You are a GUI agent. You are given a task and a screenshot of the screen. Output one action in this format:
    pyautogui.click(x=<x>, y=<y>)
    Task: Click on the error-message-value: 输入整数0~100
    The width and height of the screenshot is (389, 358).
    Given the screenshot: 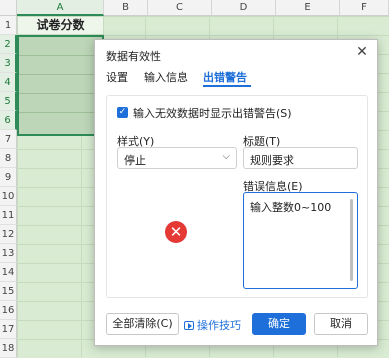 What is the action you would take?
    pyautogui.click(x=291, y=207)
    